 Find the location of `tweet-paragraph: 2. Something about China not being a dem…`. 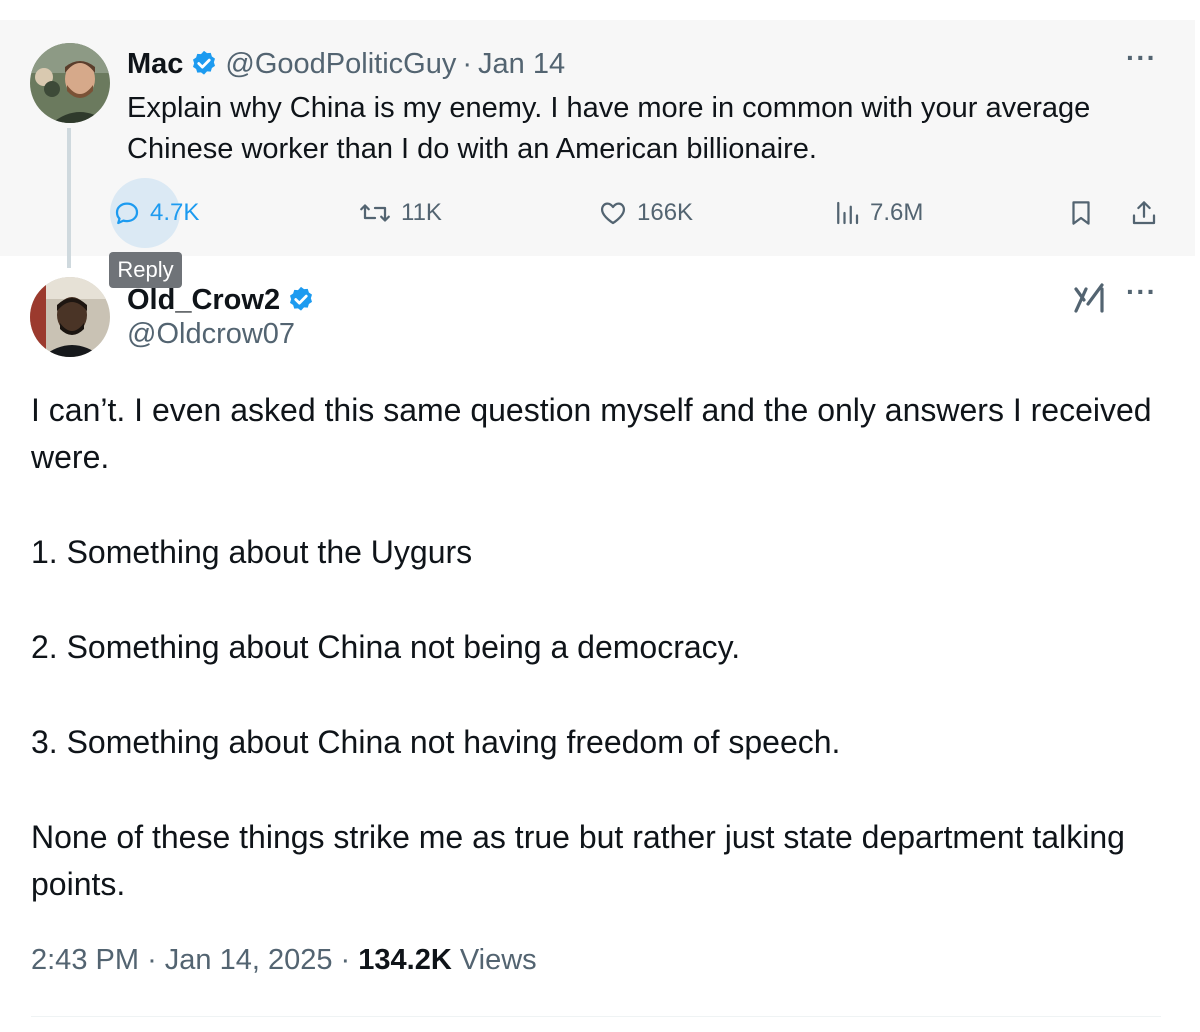

tweet-paragraph: 2. Something about China not being a dem… is located at coordinates (386, 647).